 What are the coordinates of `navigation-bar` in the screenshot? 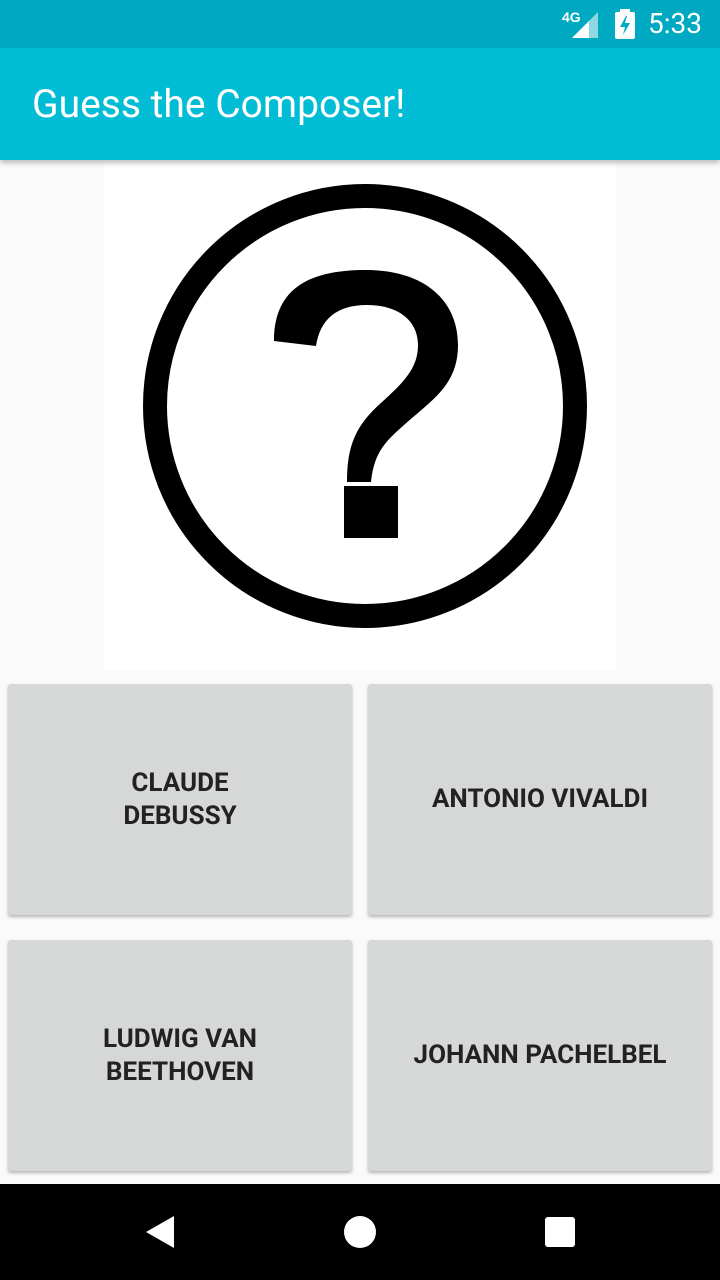 It's located at (360, 1232).